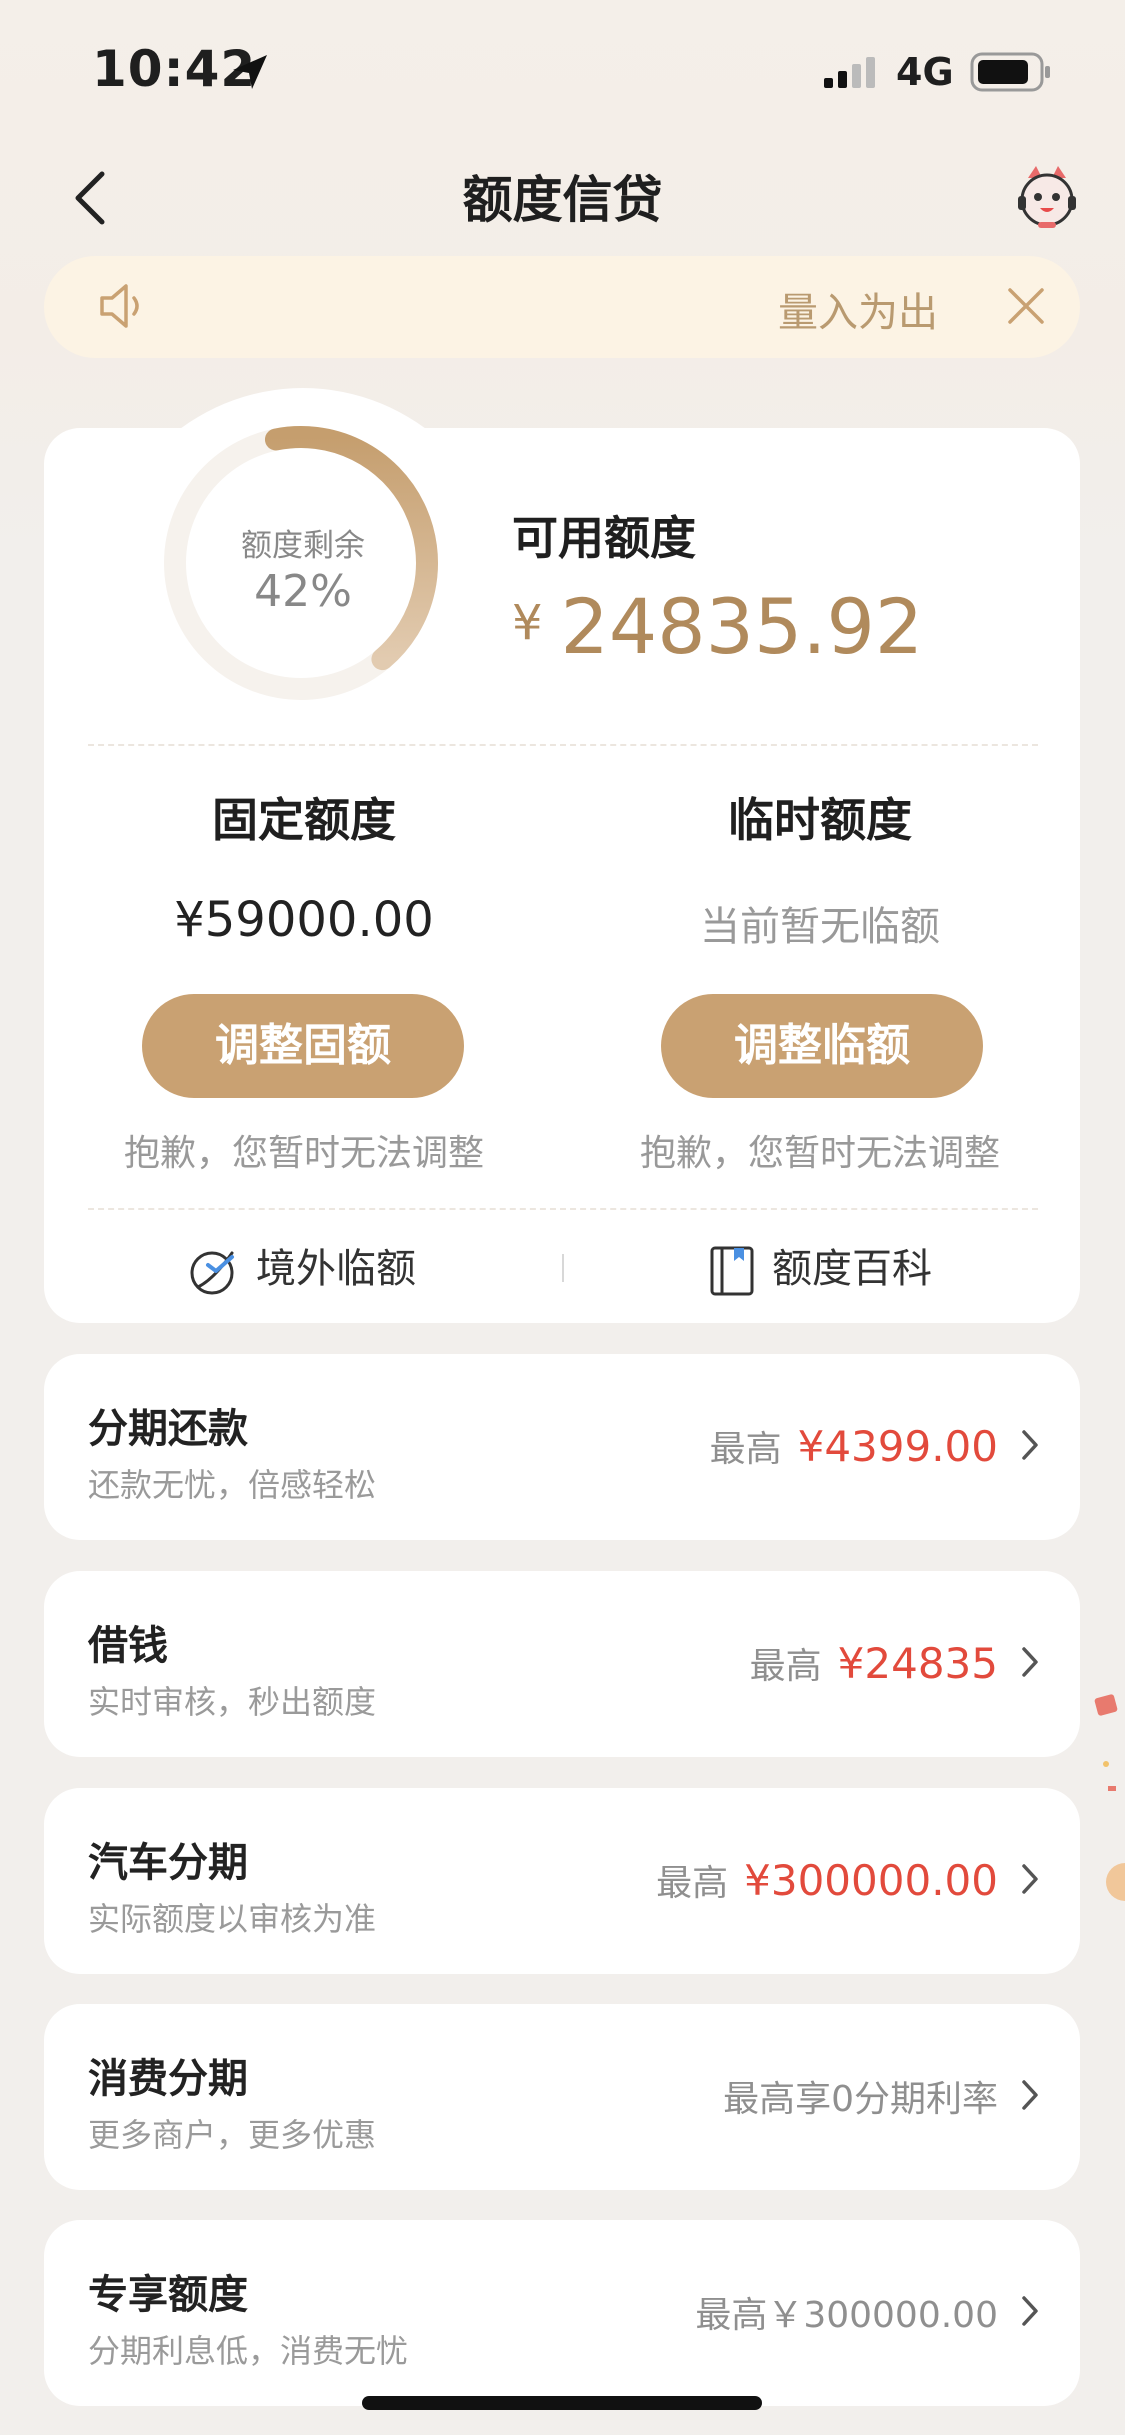 The image size is (1125, 2435). Describe the element at coordinates (168, 1429) in the screenshot. I see `product-name: 分期还款` at that location.